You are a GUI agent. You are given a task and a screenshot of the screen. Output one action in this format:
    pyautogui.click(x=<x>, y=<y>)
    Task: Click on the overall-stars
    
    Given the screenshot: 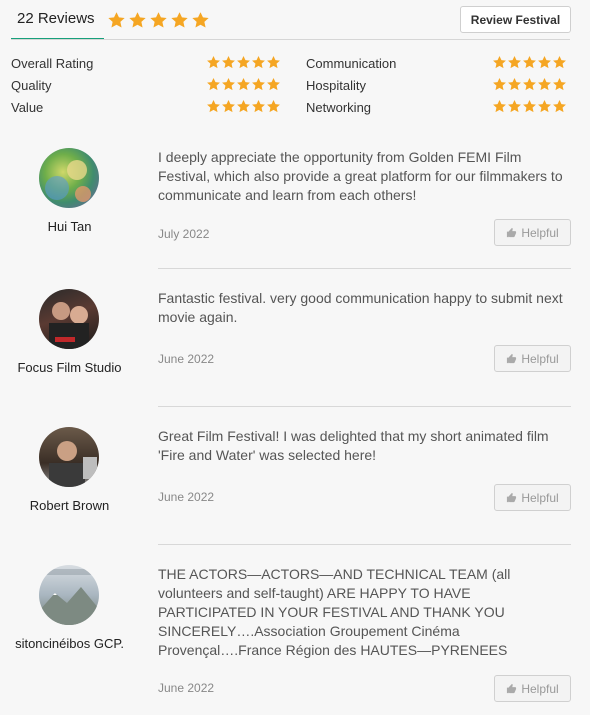 What is the action you would take?
    pyautogui.click(x=158, y=20)
    